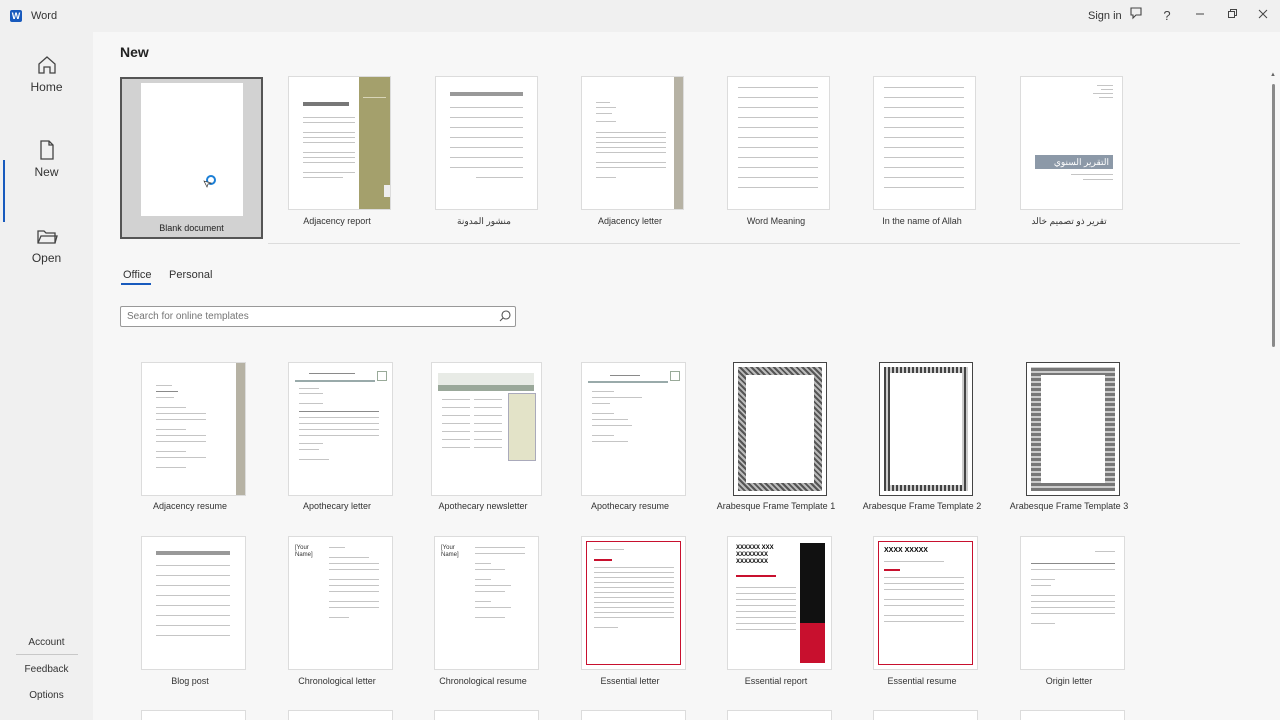  What do you see at coordinates (779, 603) in the screenshot?
I see `template-thumbnail: XXXXXX XXX XXXXXXXX XXXXXXXX` at bounding box center [779, 603].